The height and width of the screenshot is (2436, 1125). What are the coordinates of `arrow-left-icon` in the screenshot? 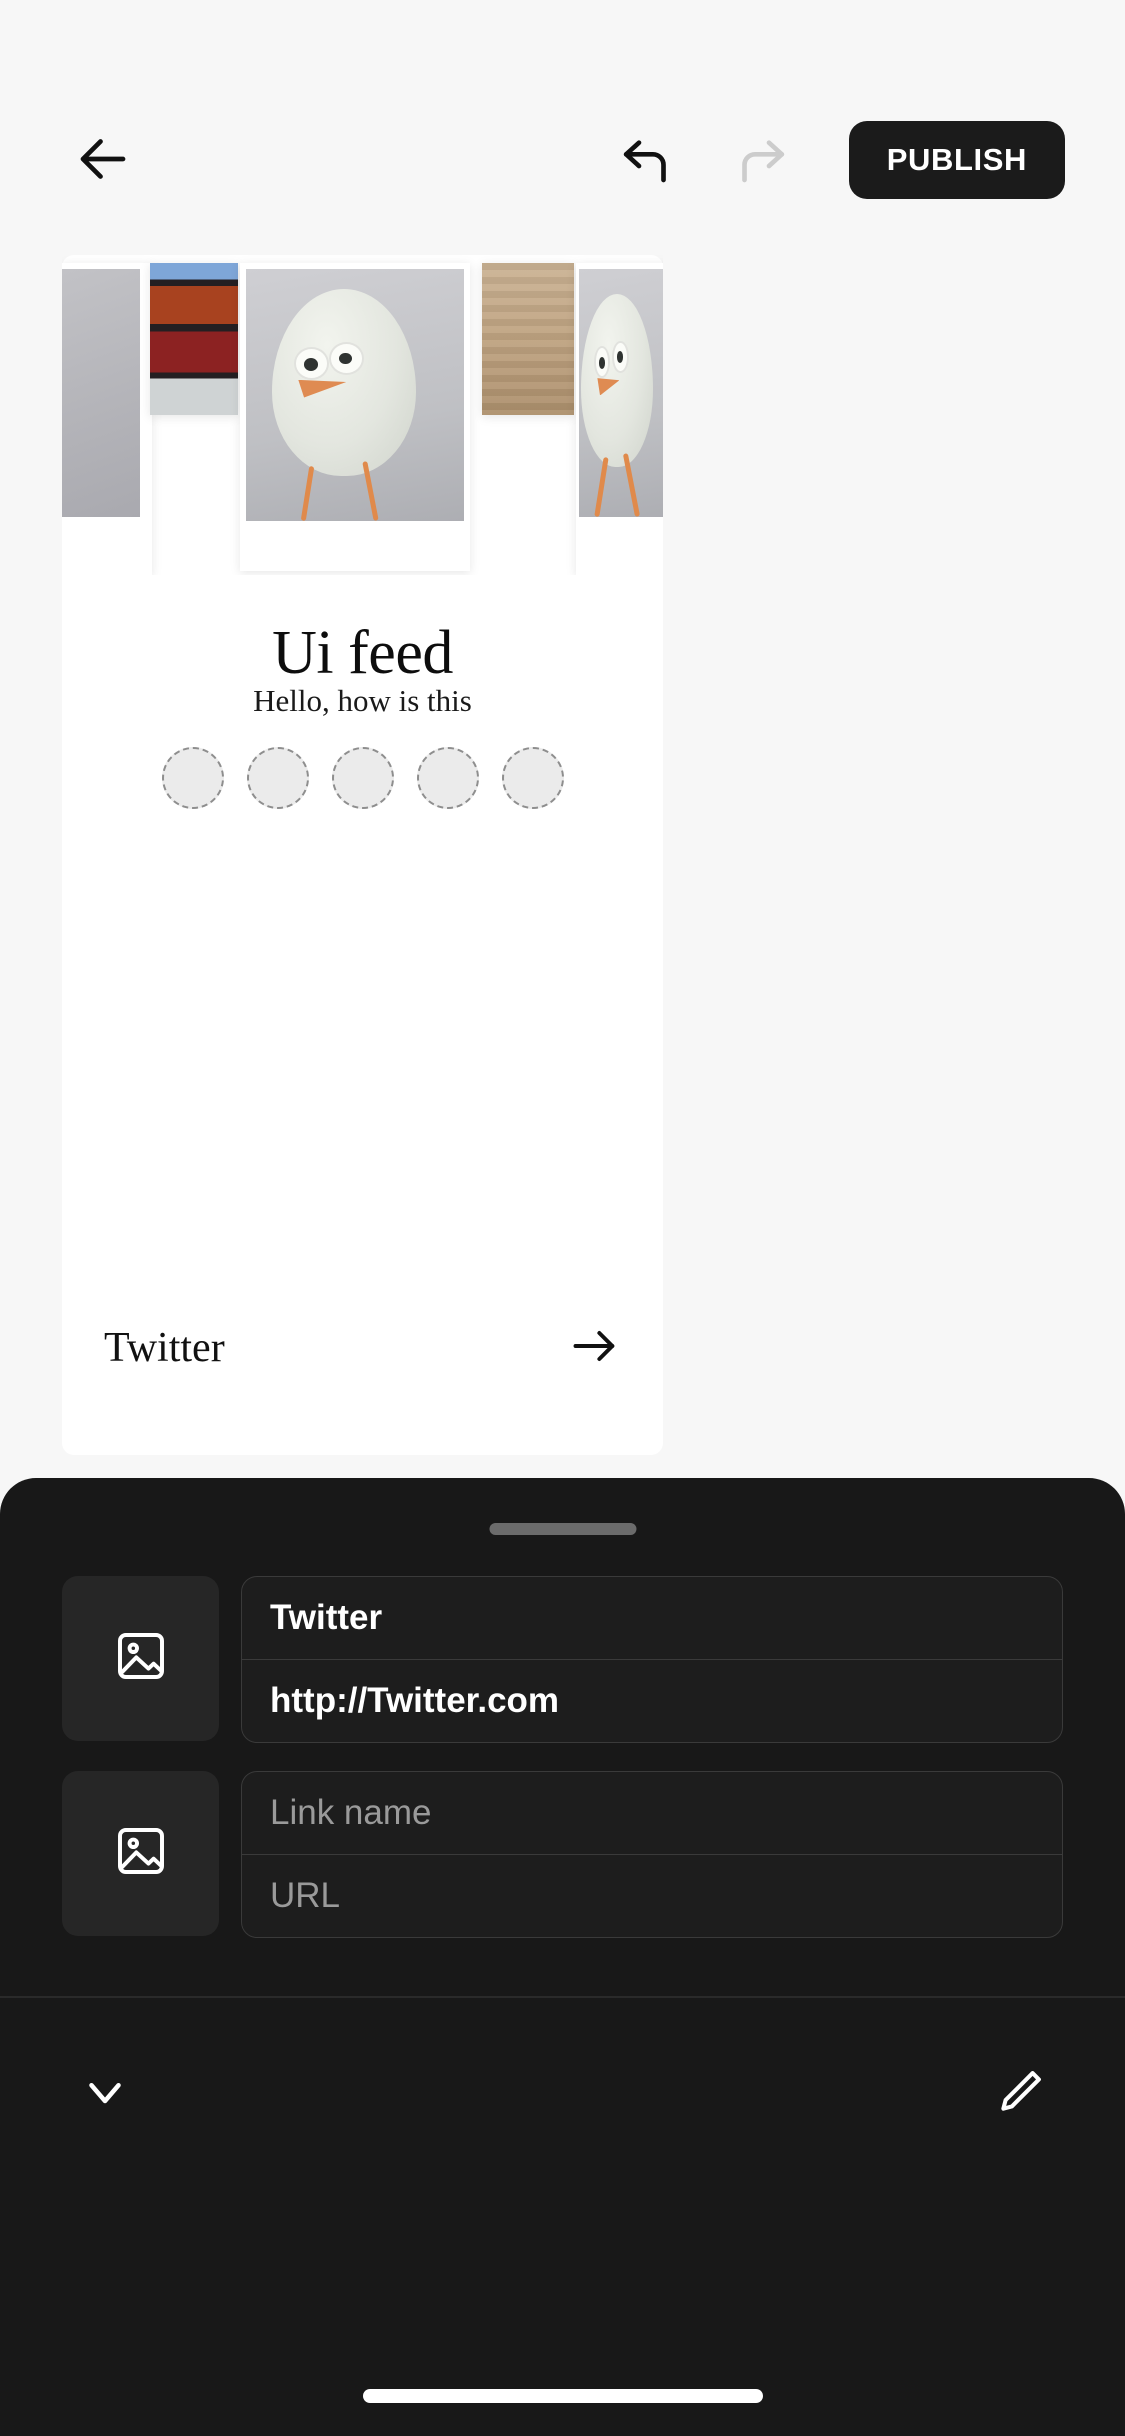 It's located at (103, 160).